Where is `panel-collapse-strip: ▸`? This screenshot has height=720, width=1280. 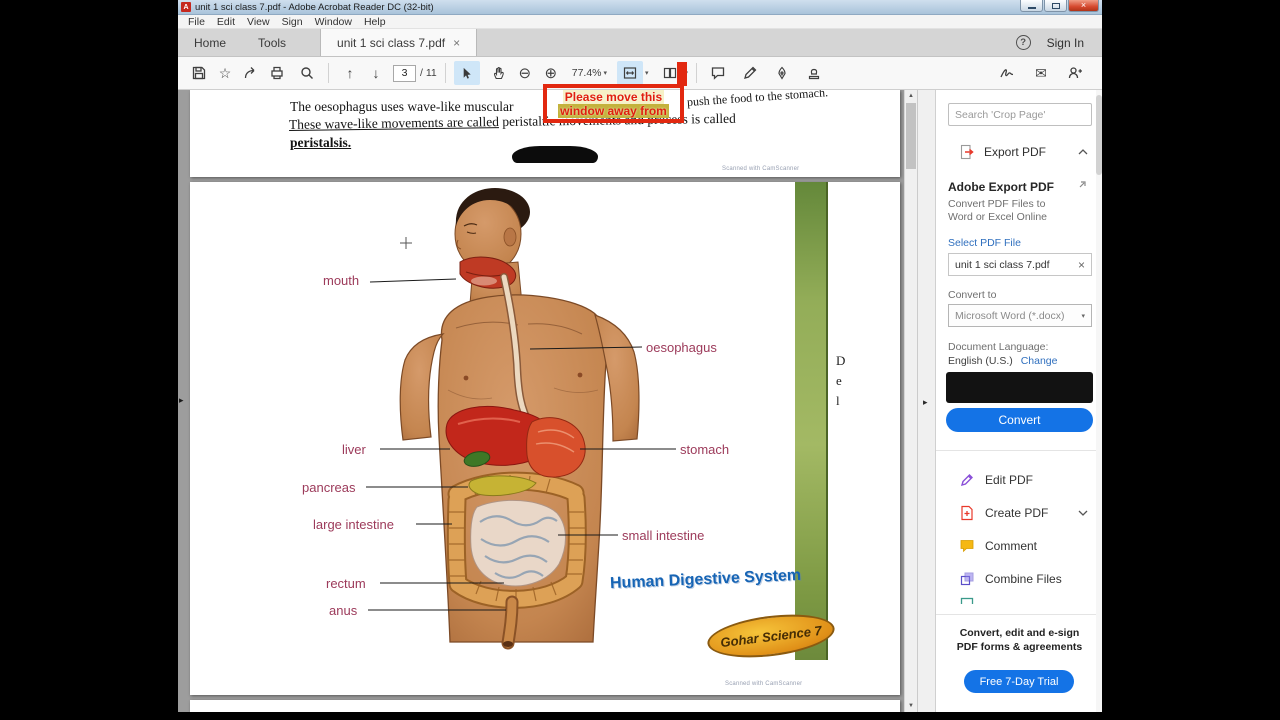
panel-collapse-strip: ▸ is located at coordinates (926, 401).